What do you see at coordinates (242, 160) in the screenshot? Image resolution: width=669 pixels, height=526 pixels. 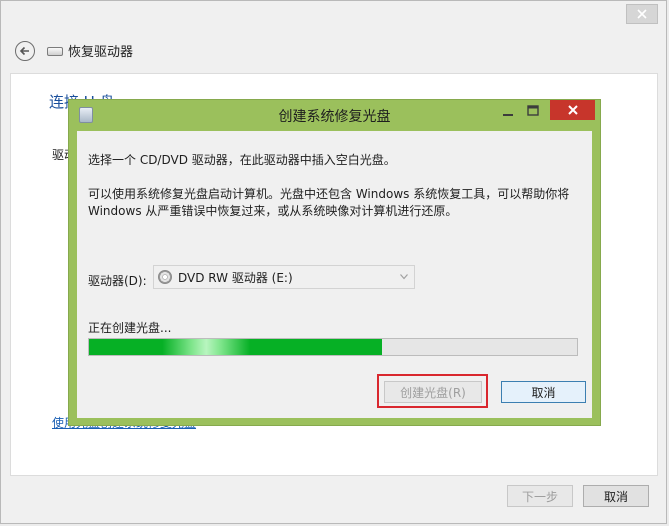 I see `instruction-text: 选择一个 CD/DVD 驱动器，在此驱动器中插入空白光盘。` at bounding box center [242, 160].